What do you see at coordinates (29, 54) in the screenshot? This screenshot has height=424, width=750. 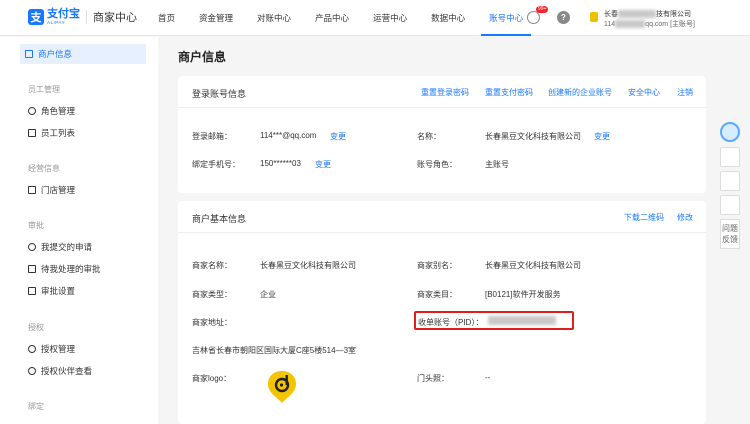 I see `document-icon` at bounding box center [29, 54].